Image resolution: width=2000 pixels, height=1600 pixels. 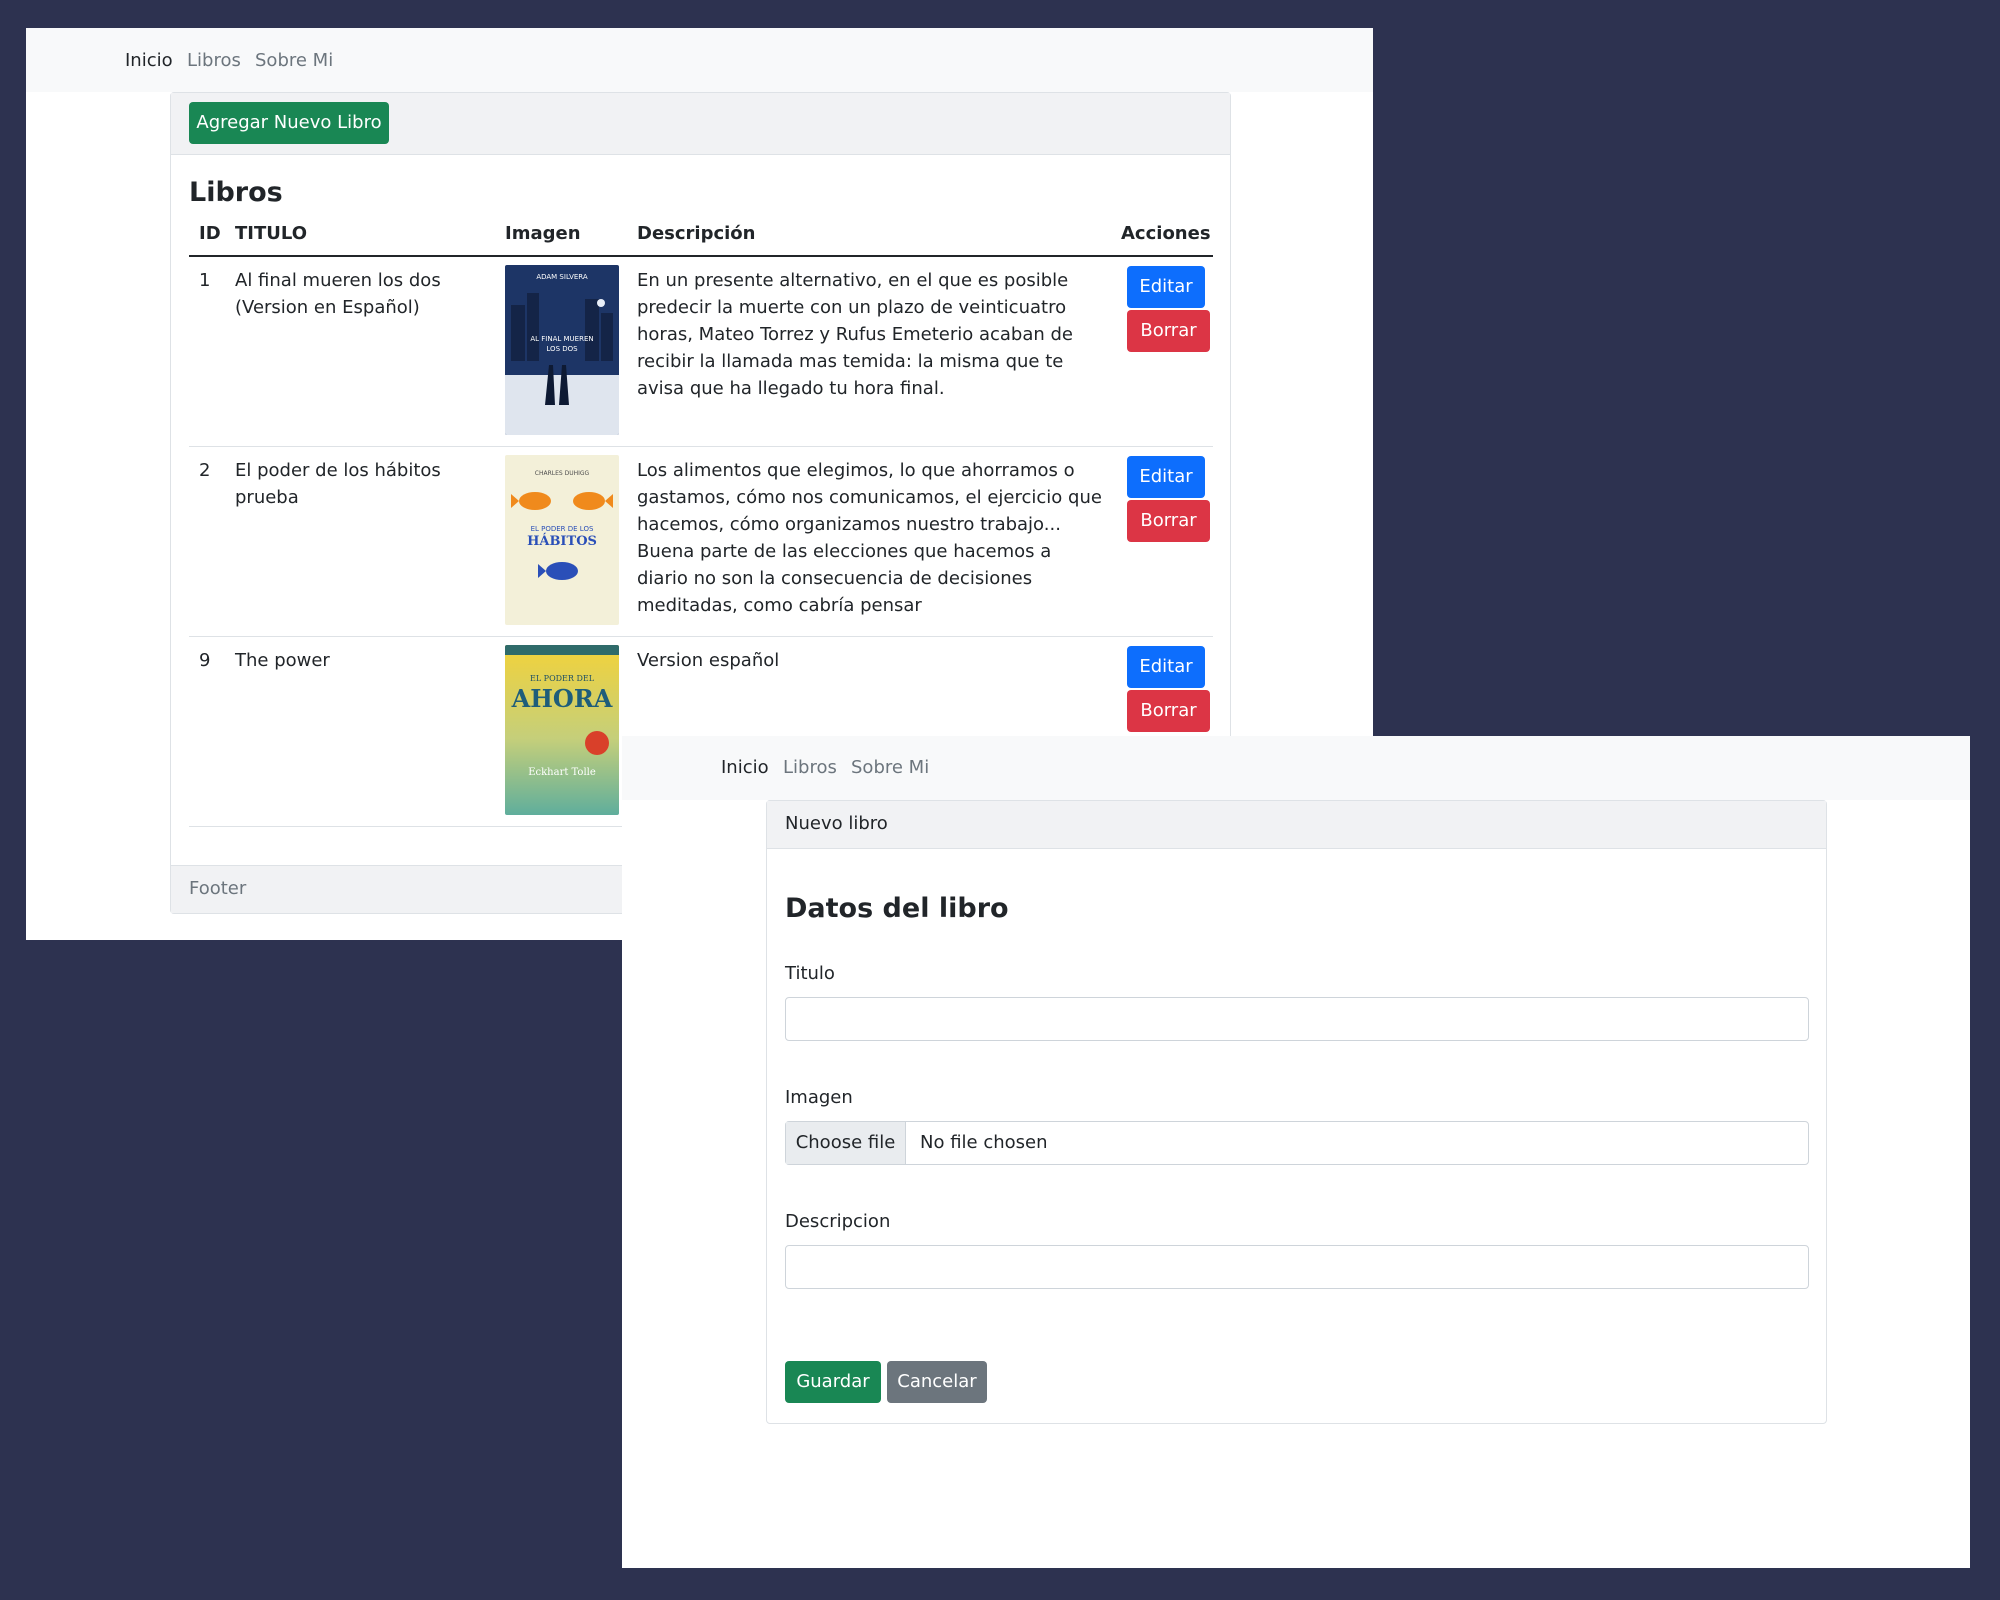 I want to click on row-title: El poder de los hábitos prueba, so click(x=338, y=484).